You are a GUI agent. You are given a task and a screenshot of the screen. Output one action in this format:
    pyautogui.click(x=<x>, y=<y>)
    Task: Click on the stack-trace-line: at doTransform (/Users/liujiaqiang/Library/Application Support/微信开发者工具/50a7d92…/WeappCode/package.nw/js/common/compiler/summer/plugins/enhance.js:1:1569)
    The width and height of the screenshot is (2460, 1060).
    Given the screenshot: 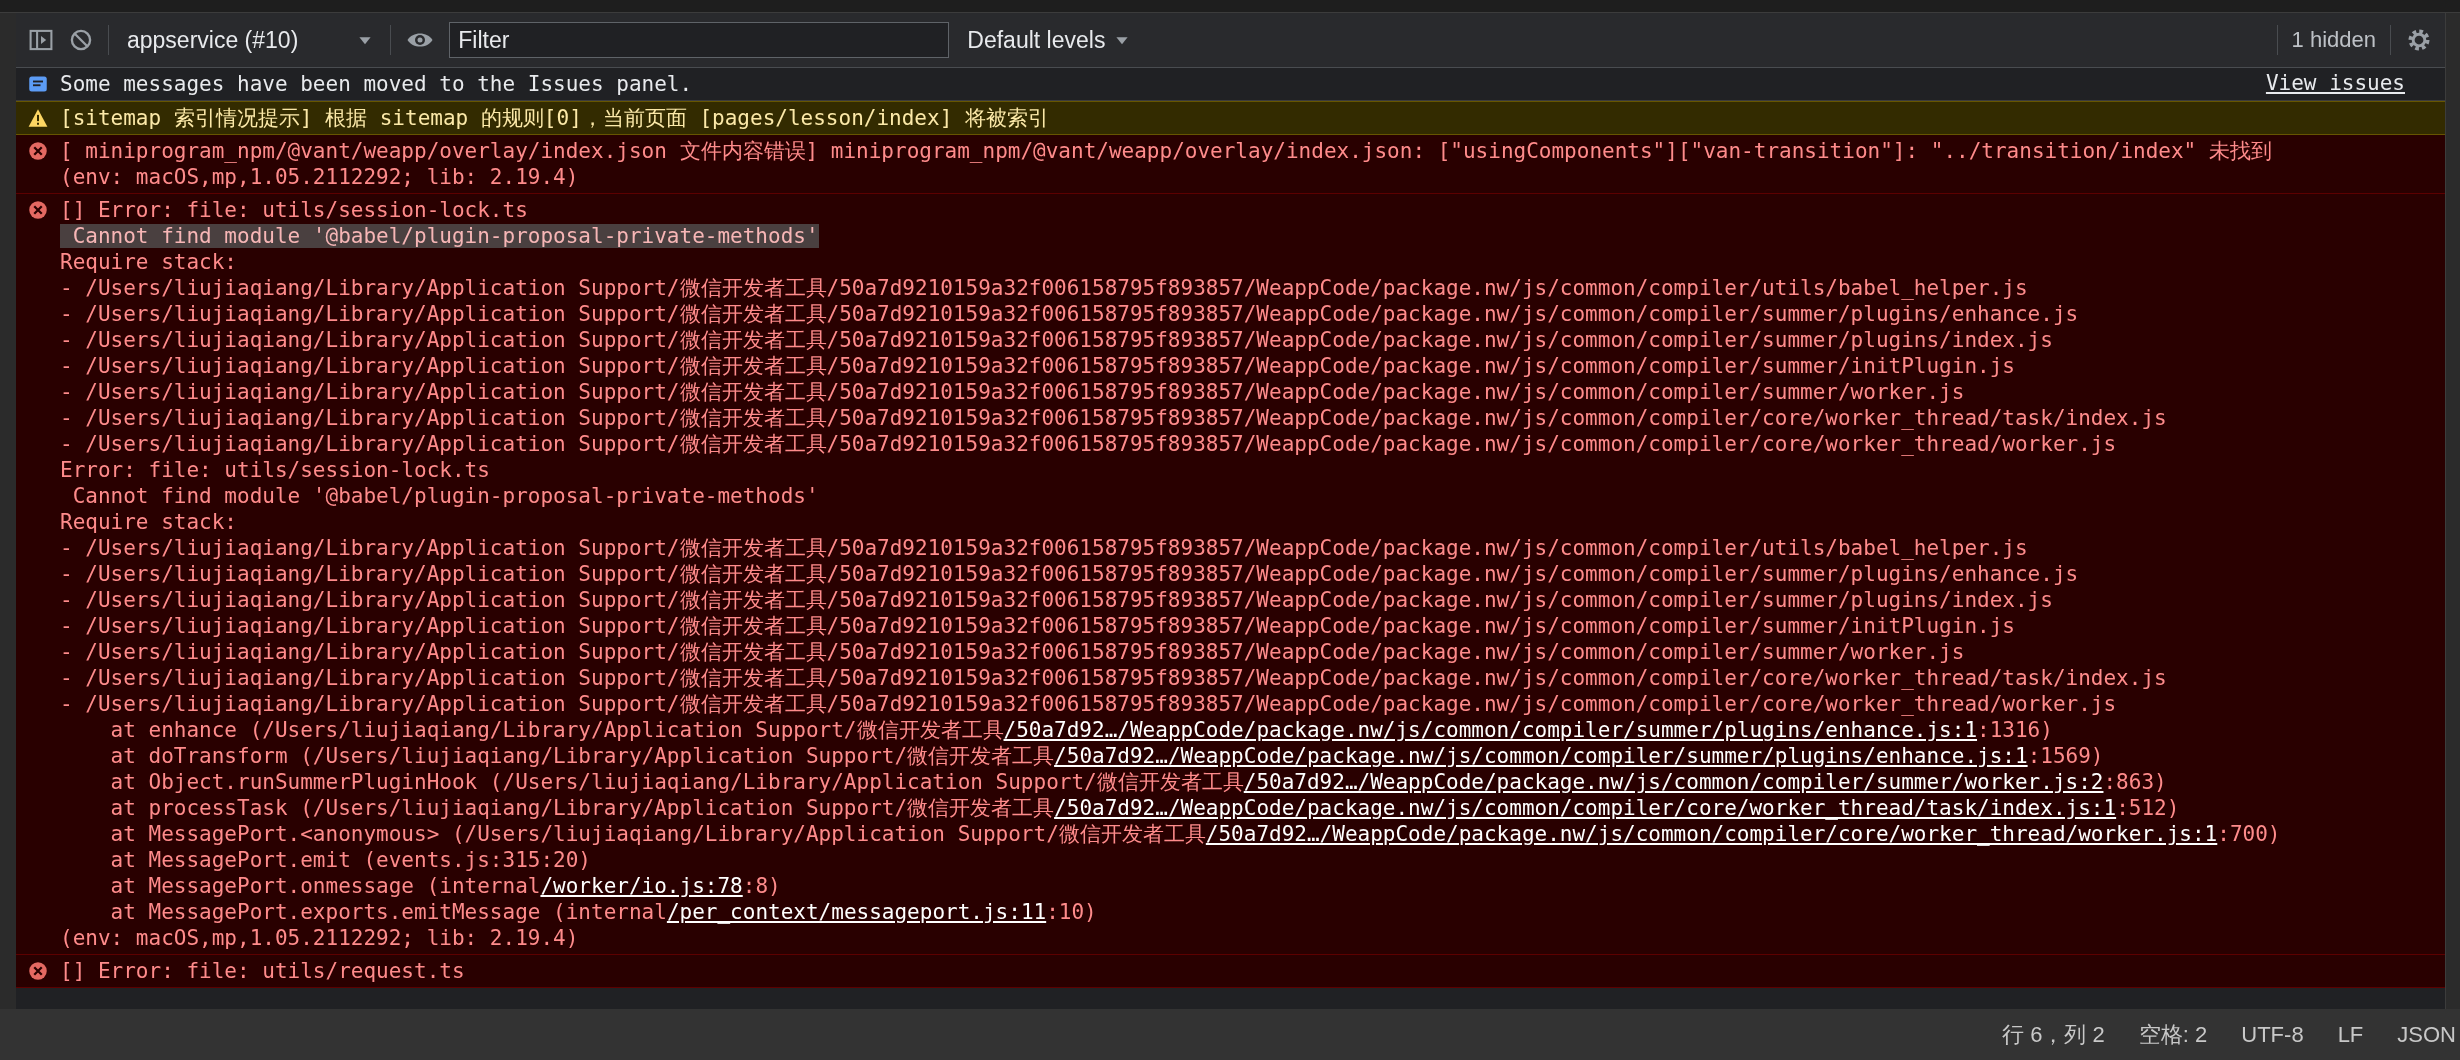 What is the action you would take?
    pyautogui.click(x=1107, y=756)
    